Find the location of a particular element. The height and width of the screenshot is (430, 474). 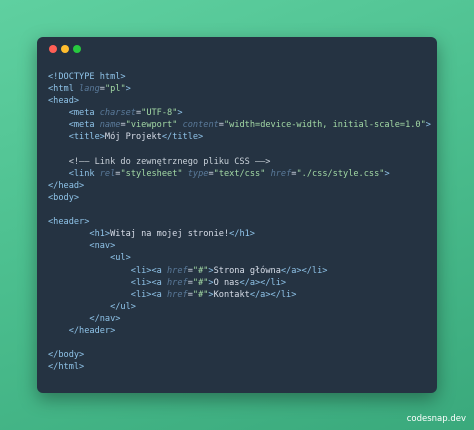

code-token: "./css/style.css" is located at coordinates (340, 173).